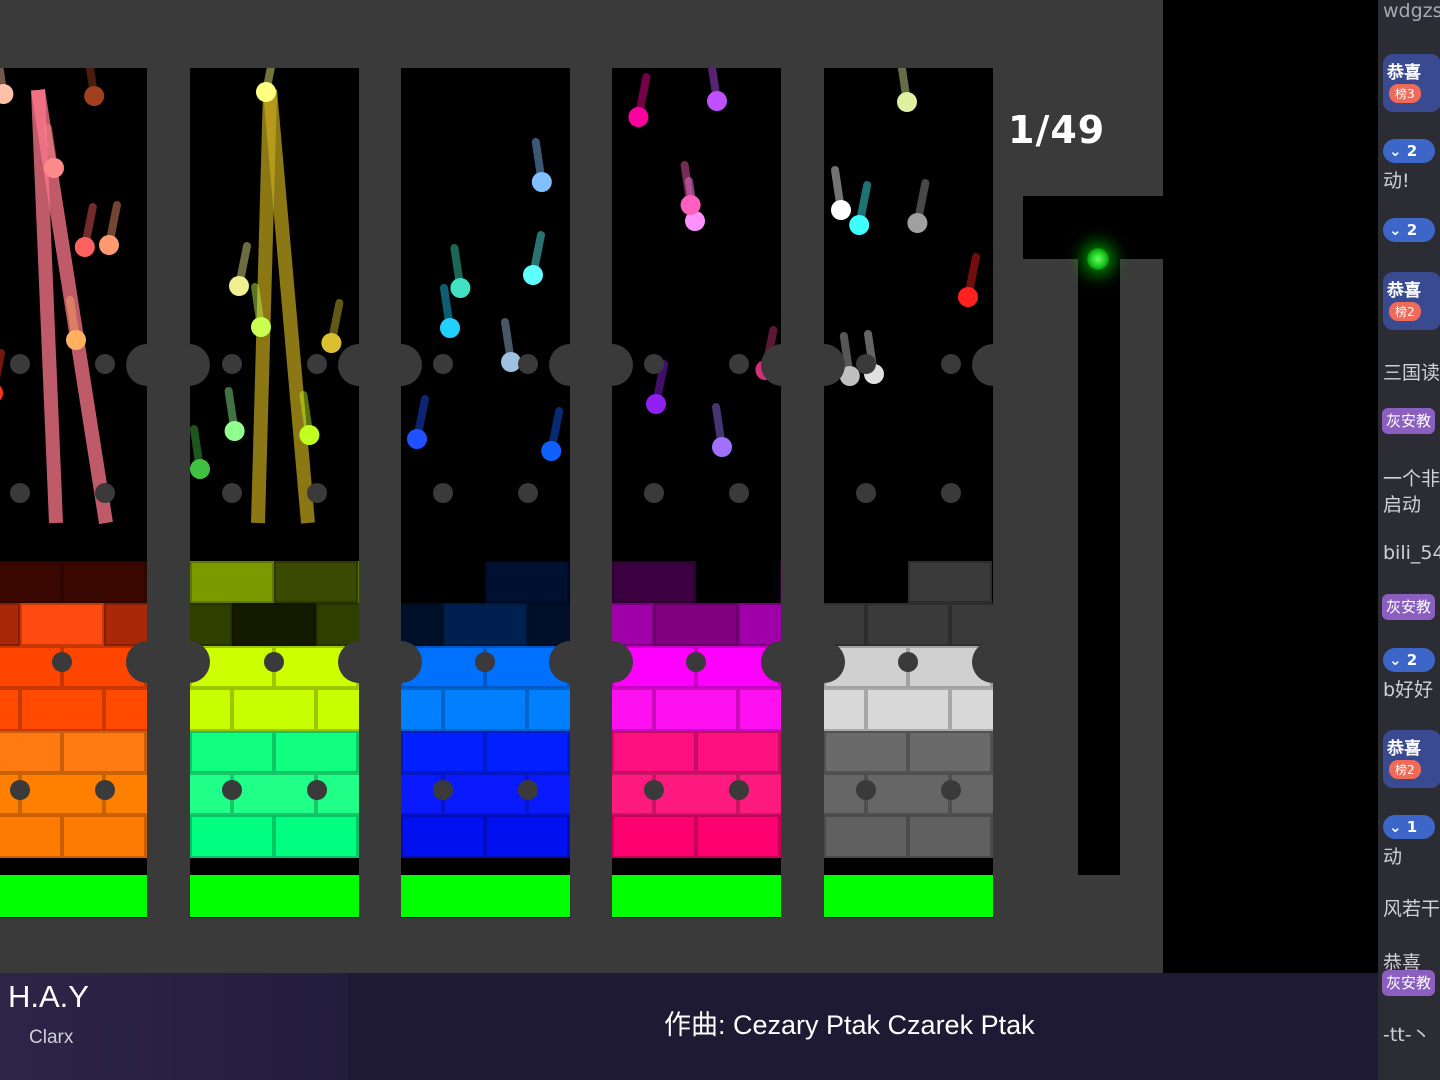 Image resolution: width=1440 pixels, height=1080 pixels. What do you see at coordinates (905, 227) in the screenshot?
I see `ball-layer` at bounding box center [905, 227].